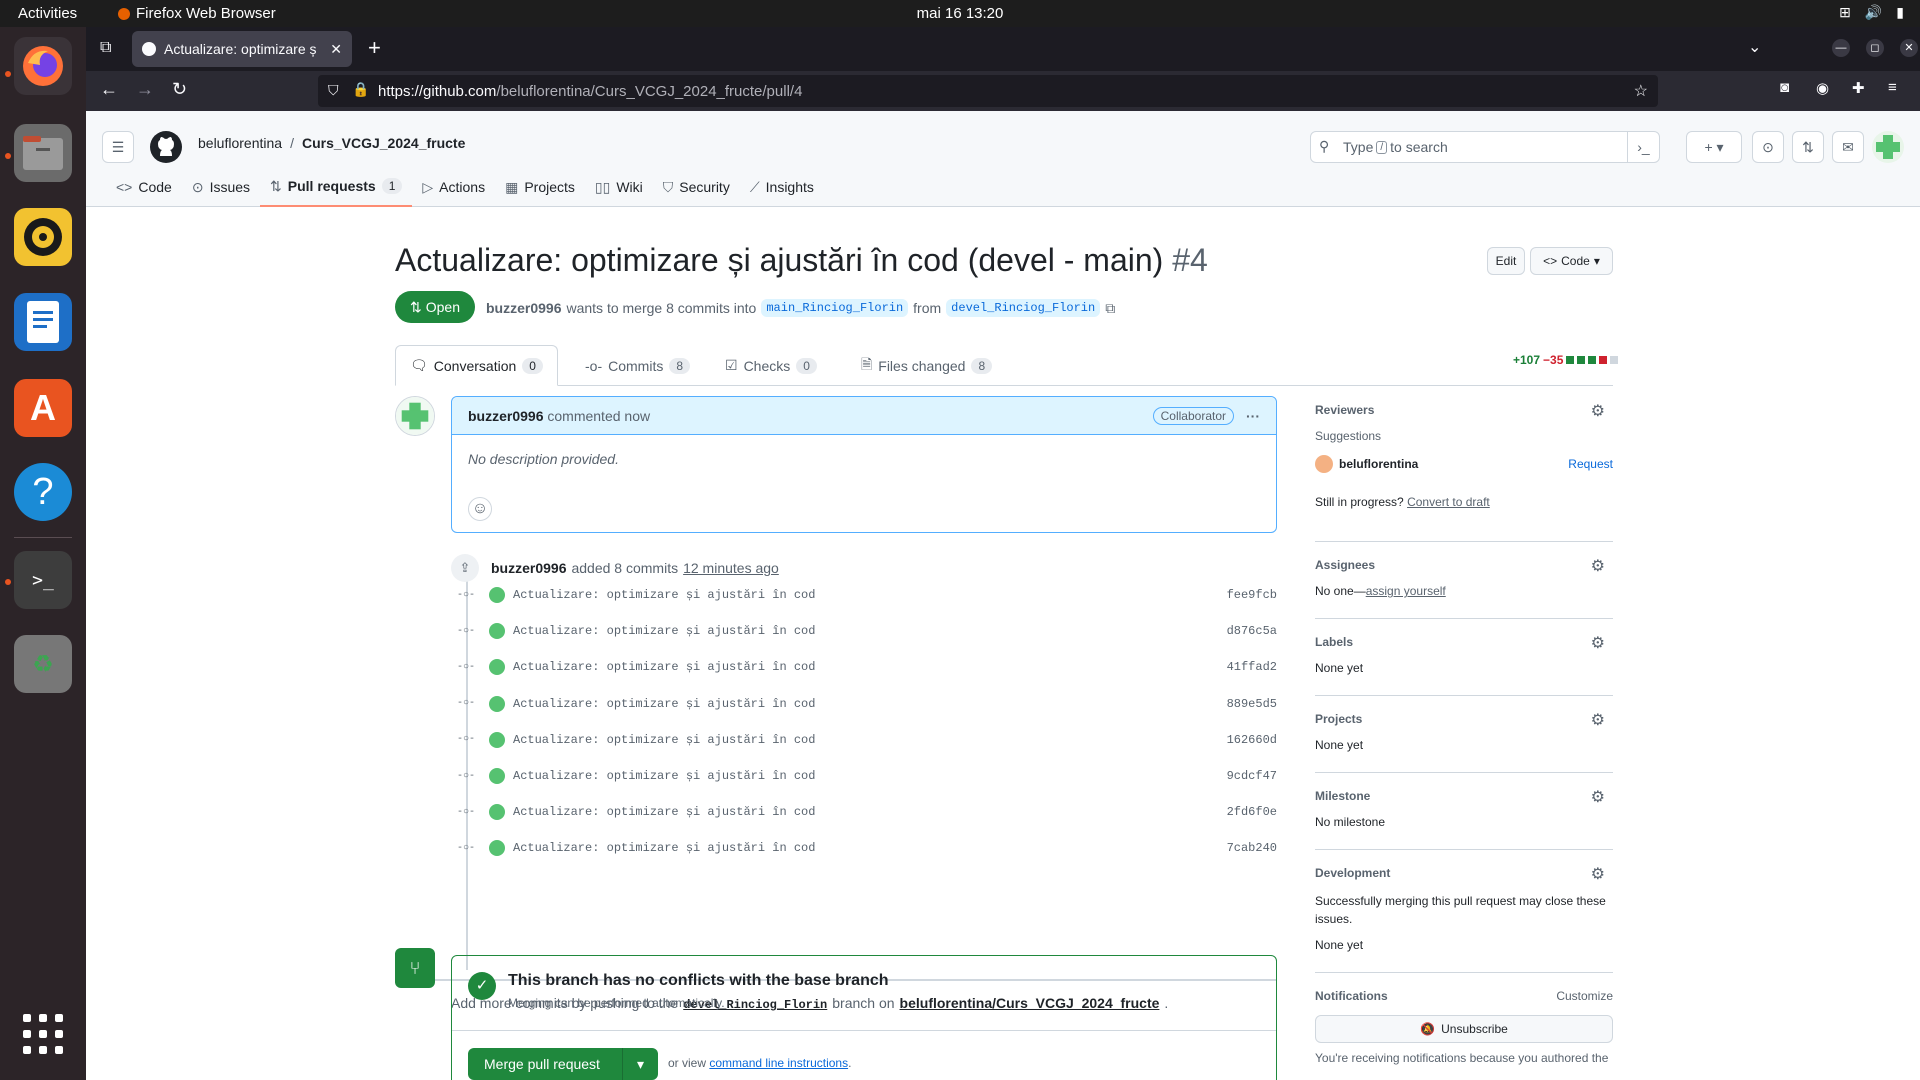 Image resolution: width=1920 pixels, height=1080 pixels. What do you see at coordinates (1754, 47) in the screenshot?
I see `list-tabs-chevron-icon: ⌄` at bounding box center [1754, 47].